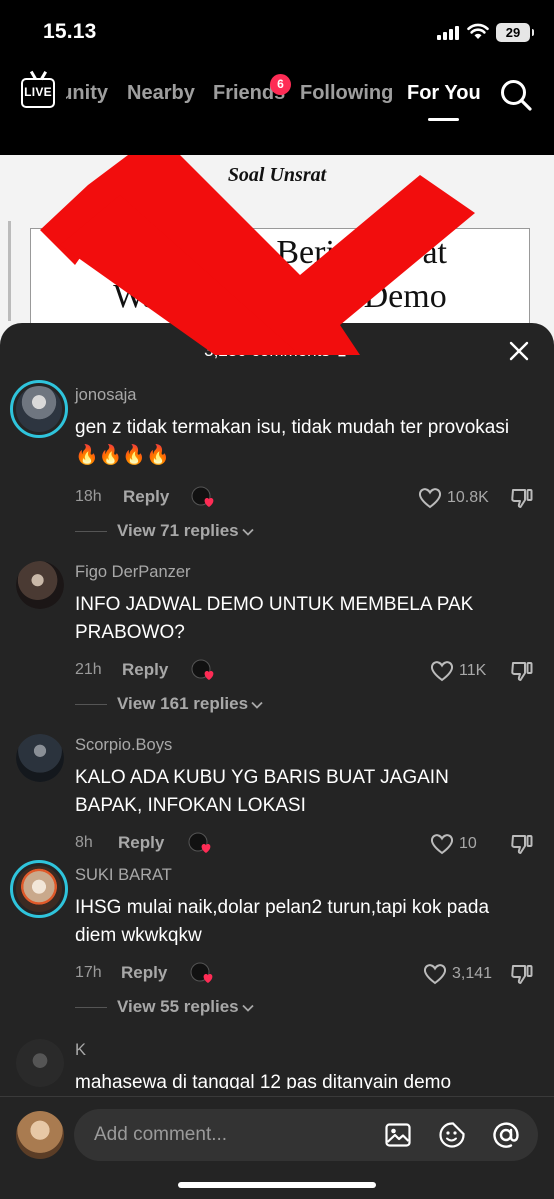  What do you see at coordinates (88, 496) in the screenshot?
I see `comment-time: 18h` at bounding box center [88, 496].